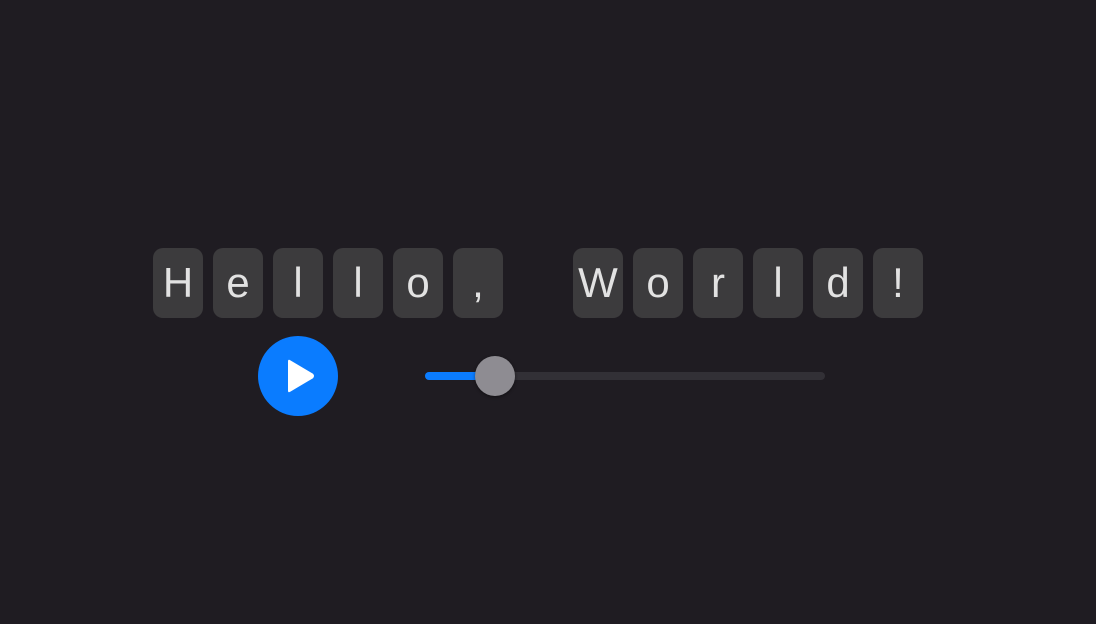  I want to click on play-button, so click(298, 376).